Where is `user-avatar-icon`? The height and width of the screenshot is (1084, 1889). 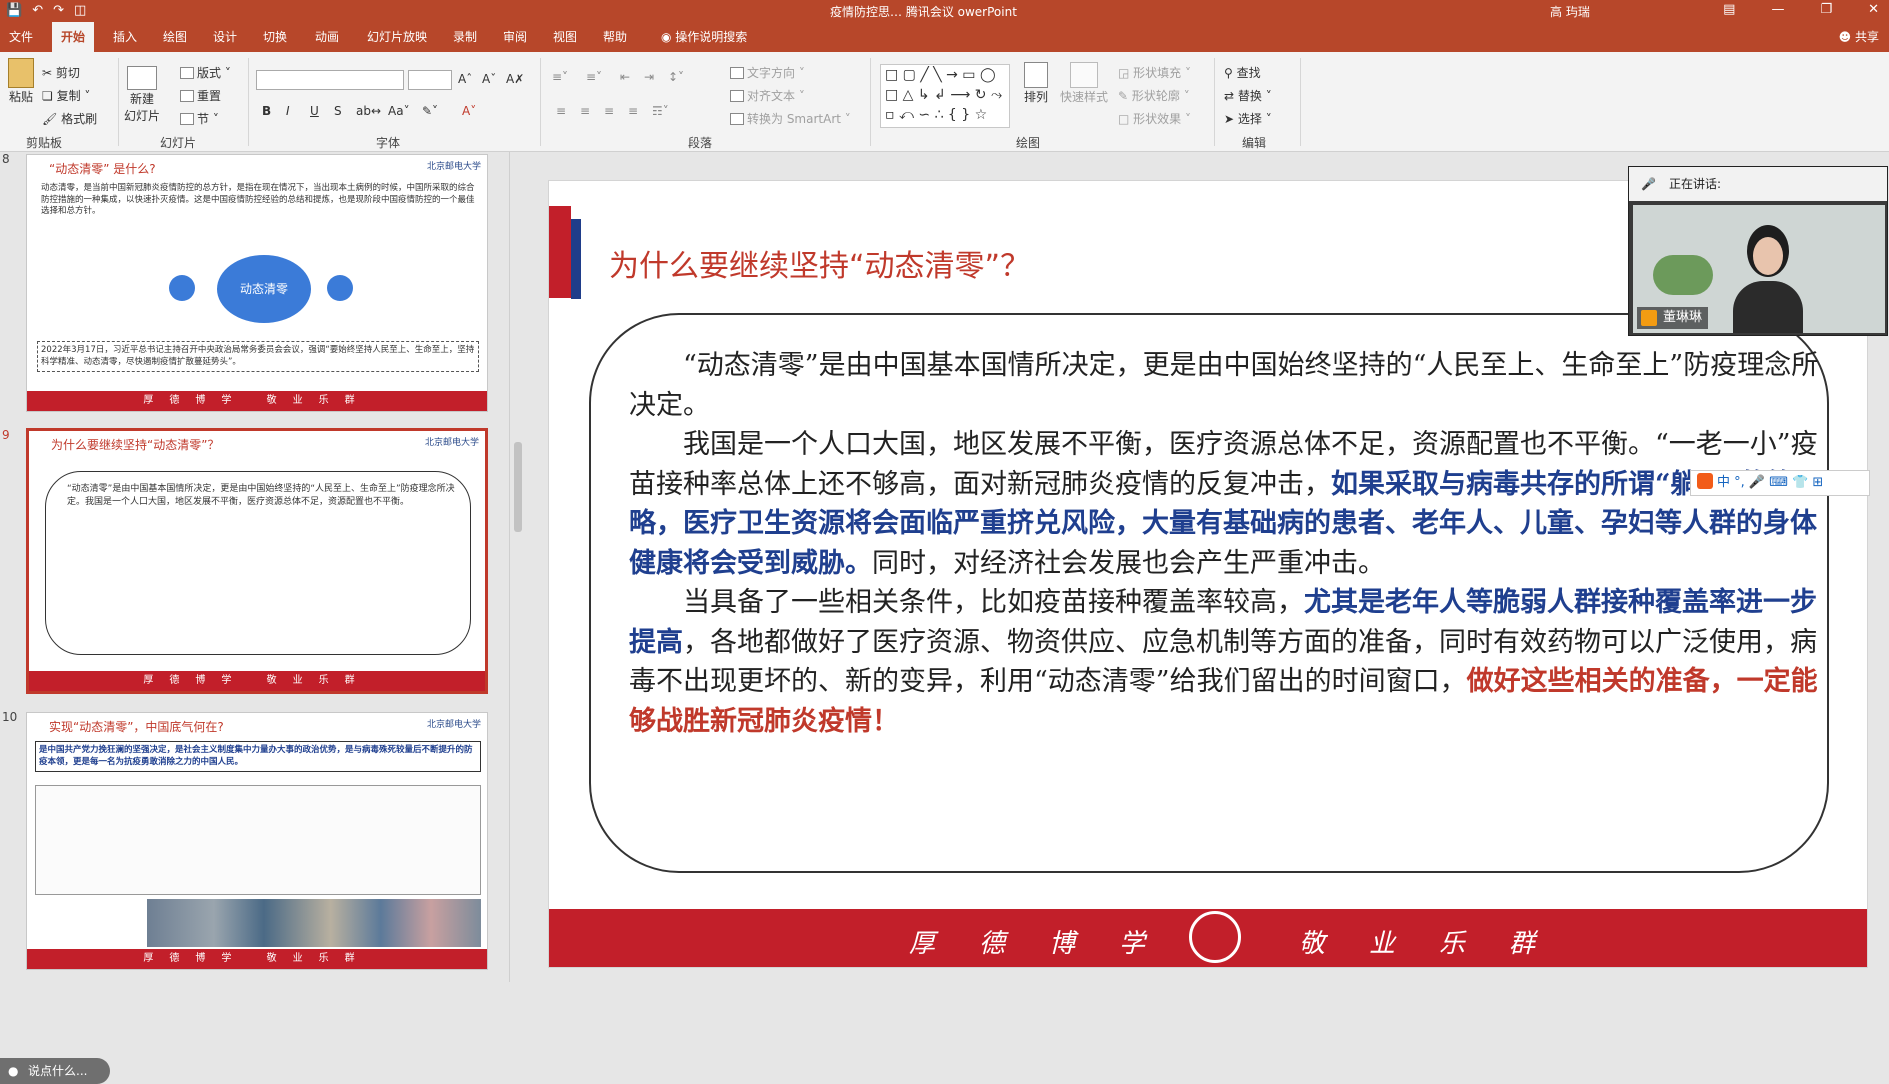 user-avatar-icon is located at coordinates (1649, 318).